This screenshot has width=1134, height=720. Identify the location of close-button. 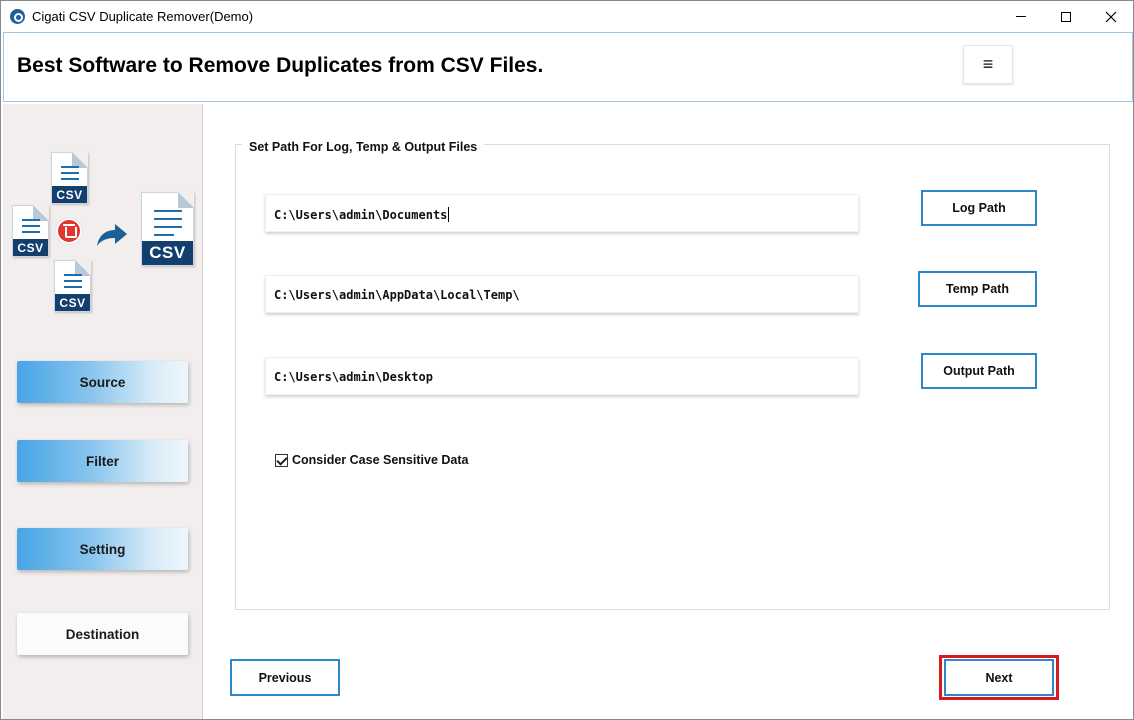
(1111, 16).